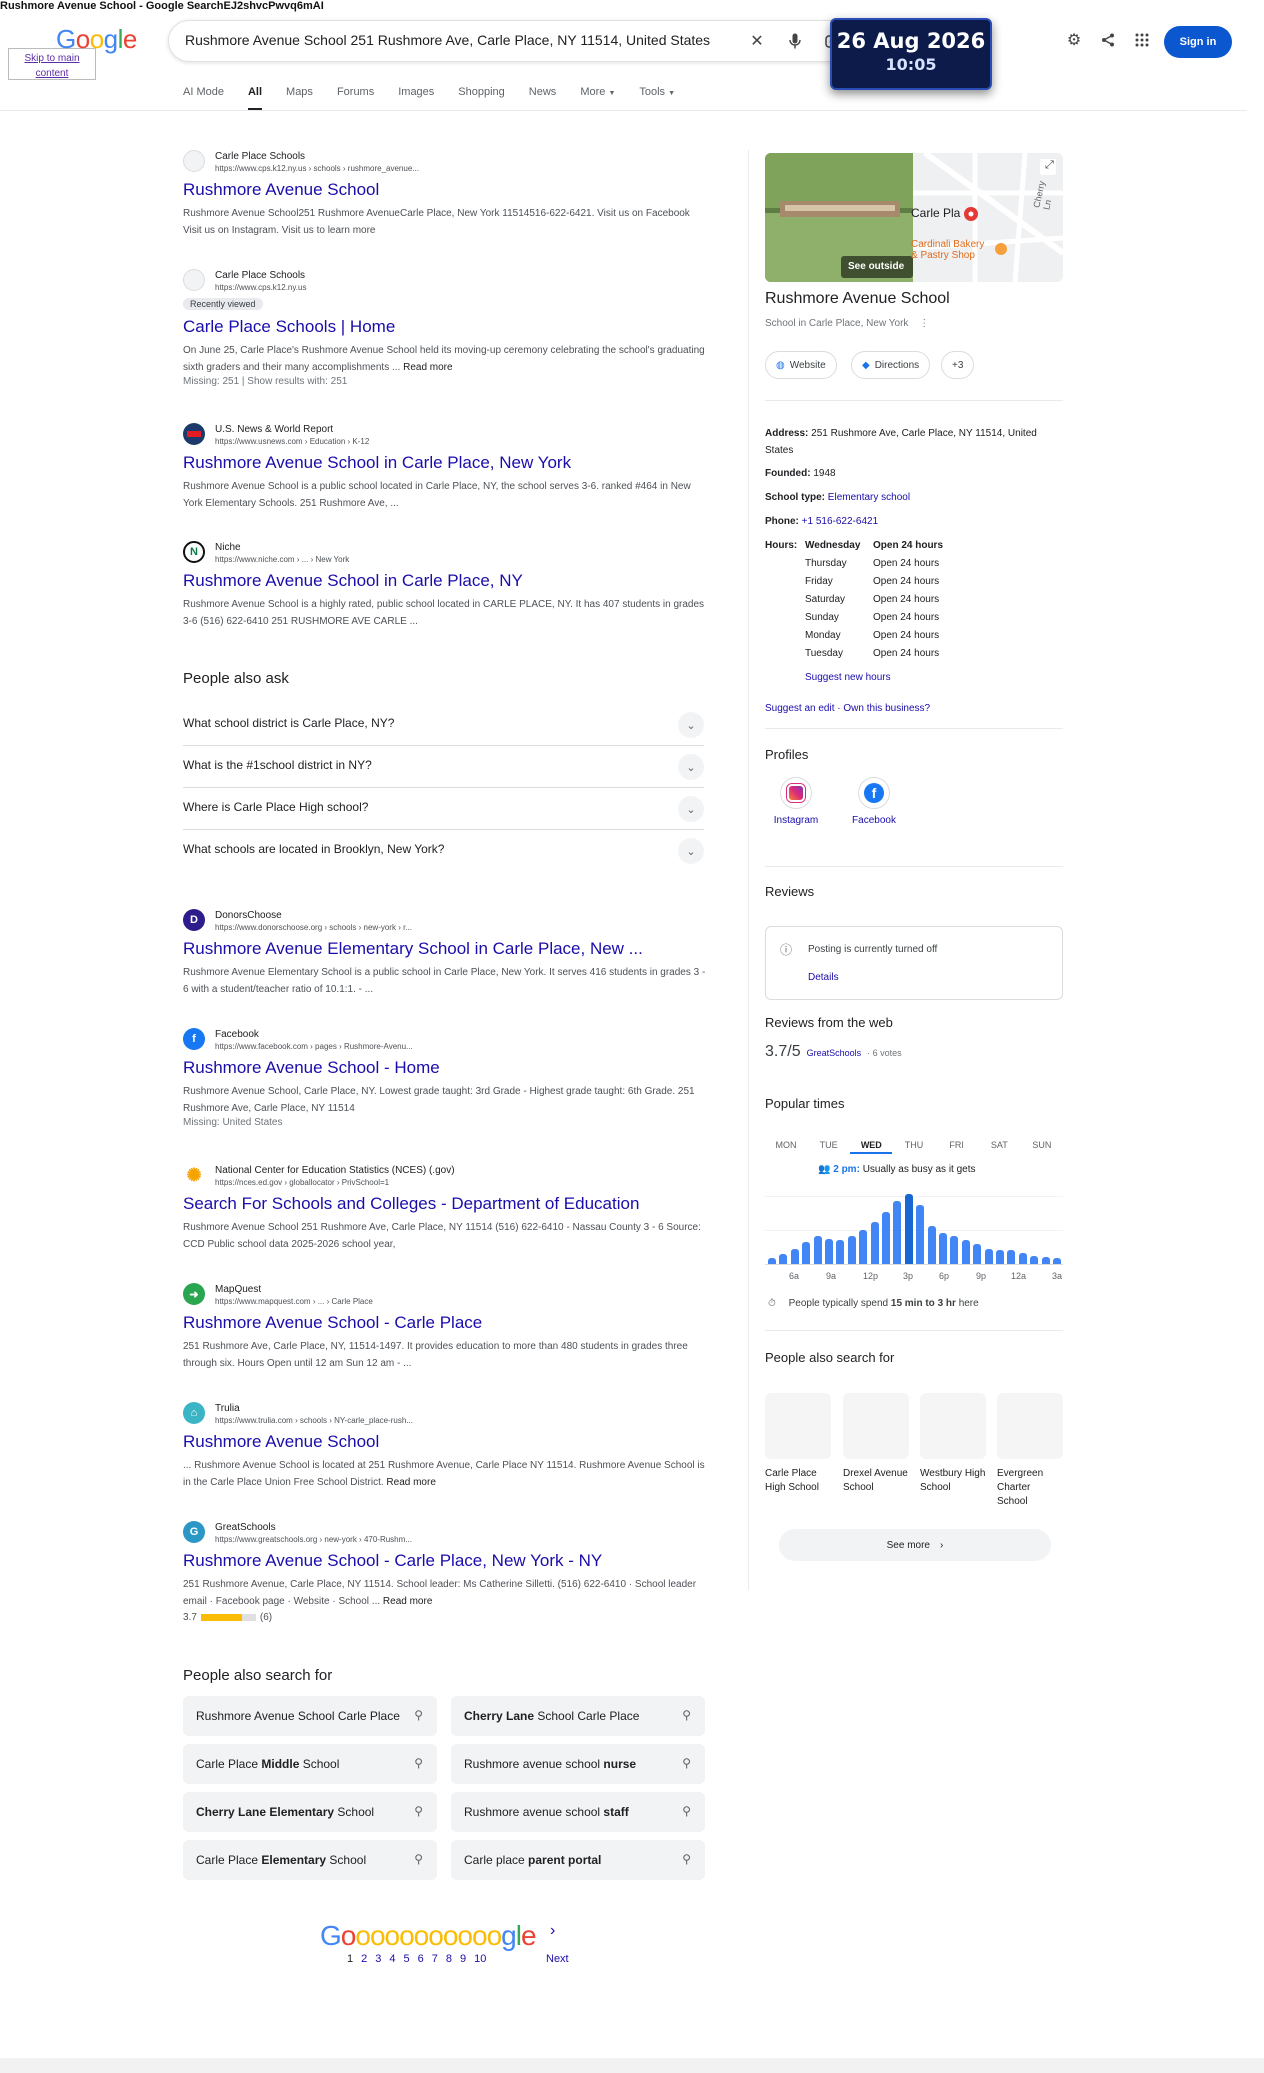 Image resolution: width=1264 pixels, height=2073 pixels. Describe the element at coordinates (578, 1764) in the screenshot. I see `related-search-chip: Rushmore avenue school nurse ⚲` at that location.